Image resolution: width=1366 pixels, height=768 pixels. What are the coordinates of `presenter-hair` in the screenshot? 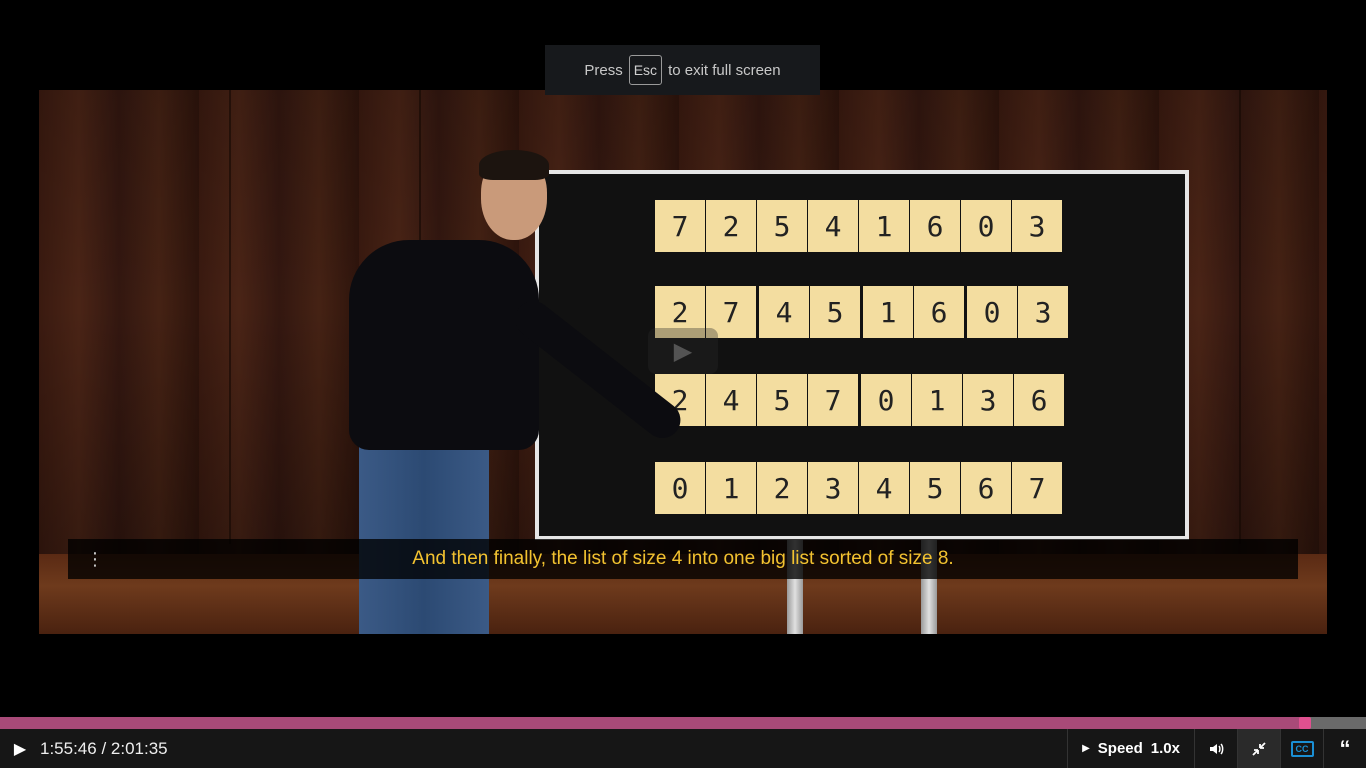 It's located at (514, 165).